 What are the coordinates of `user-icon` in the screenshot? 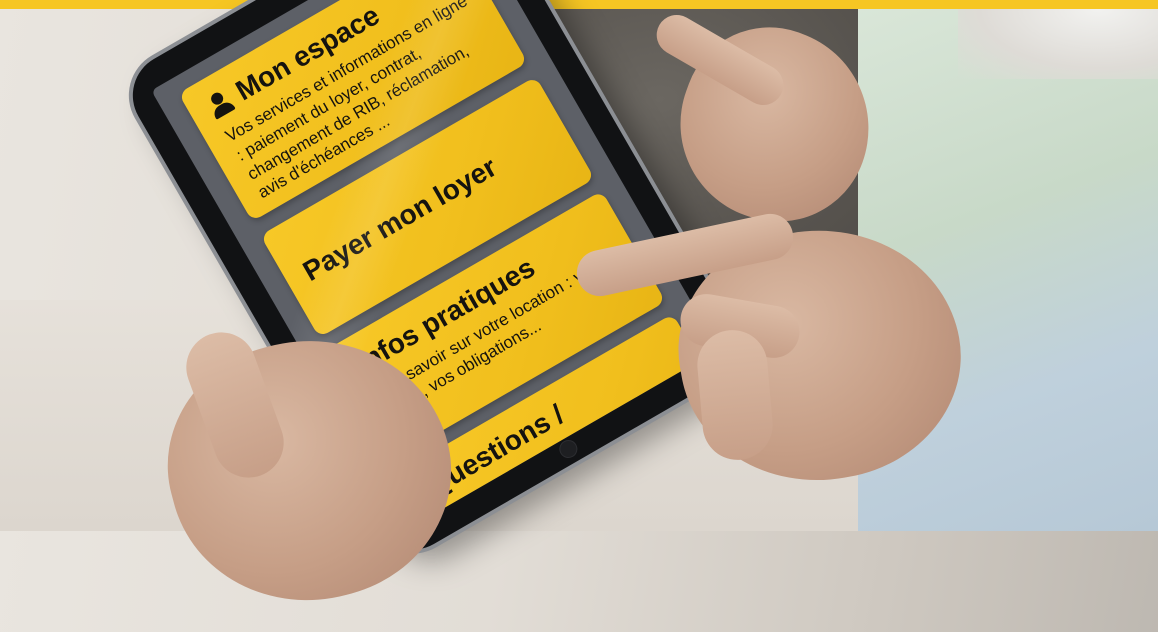 It's located at (220, 104).